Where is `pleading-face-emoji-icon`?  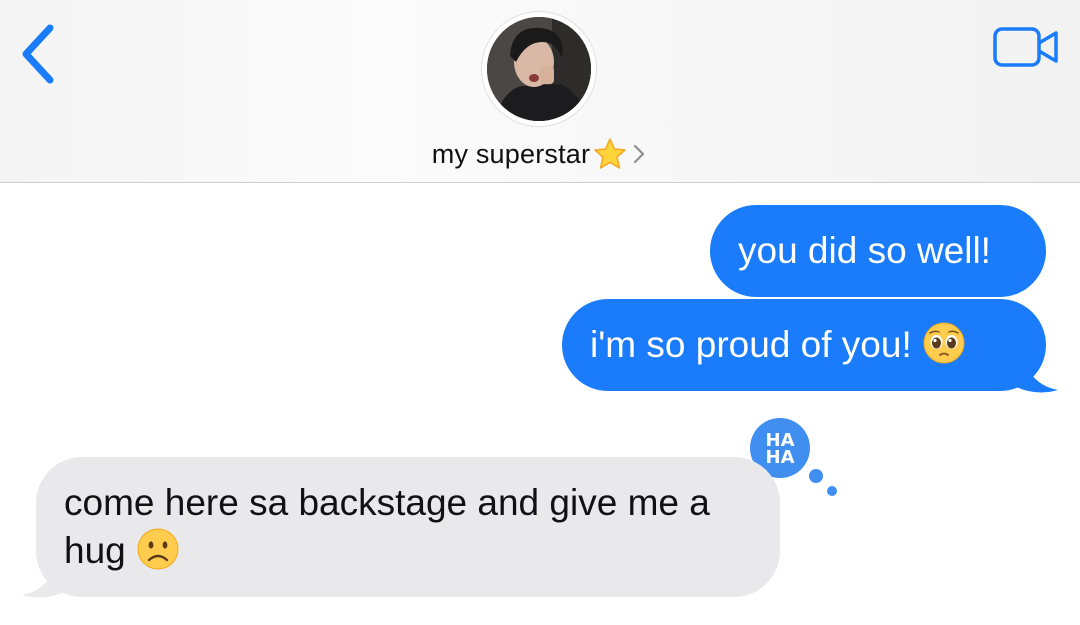
pleading-face-emoji-icon is located at coordinates (944, 343).